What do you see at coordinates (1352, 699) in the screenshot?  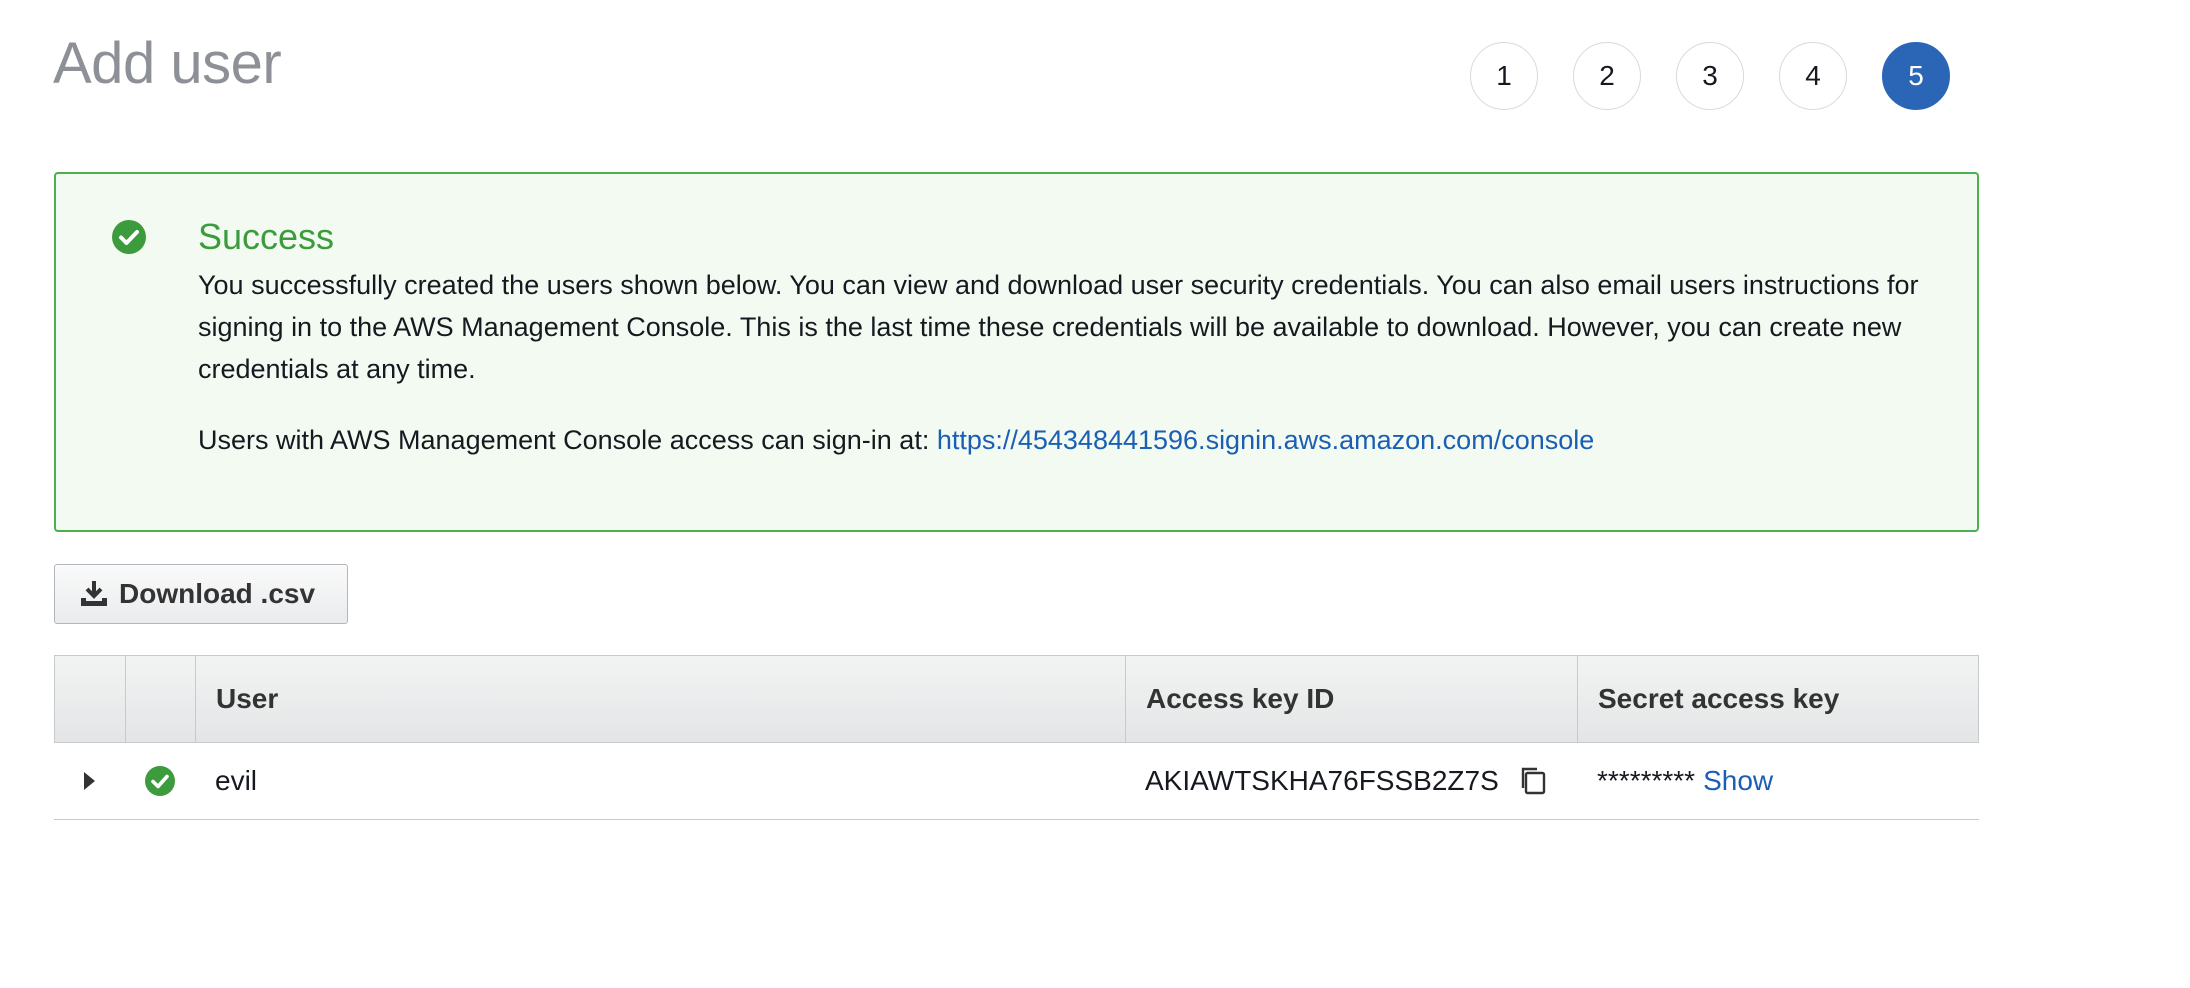 I see `header-access-key-id: Access key ID` at bounding box center [1352, 699].